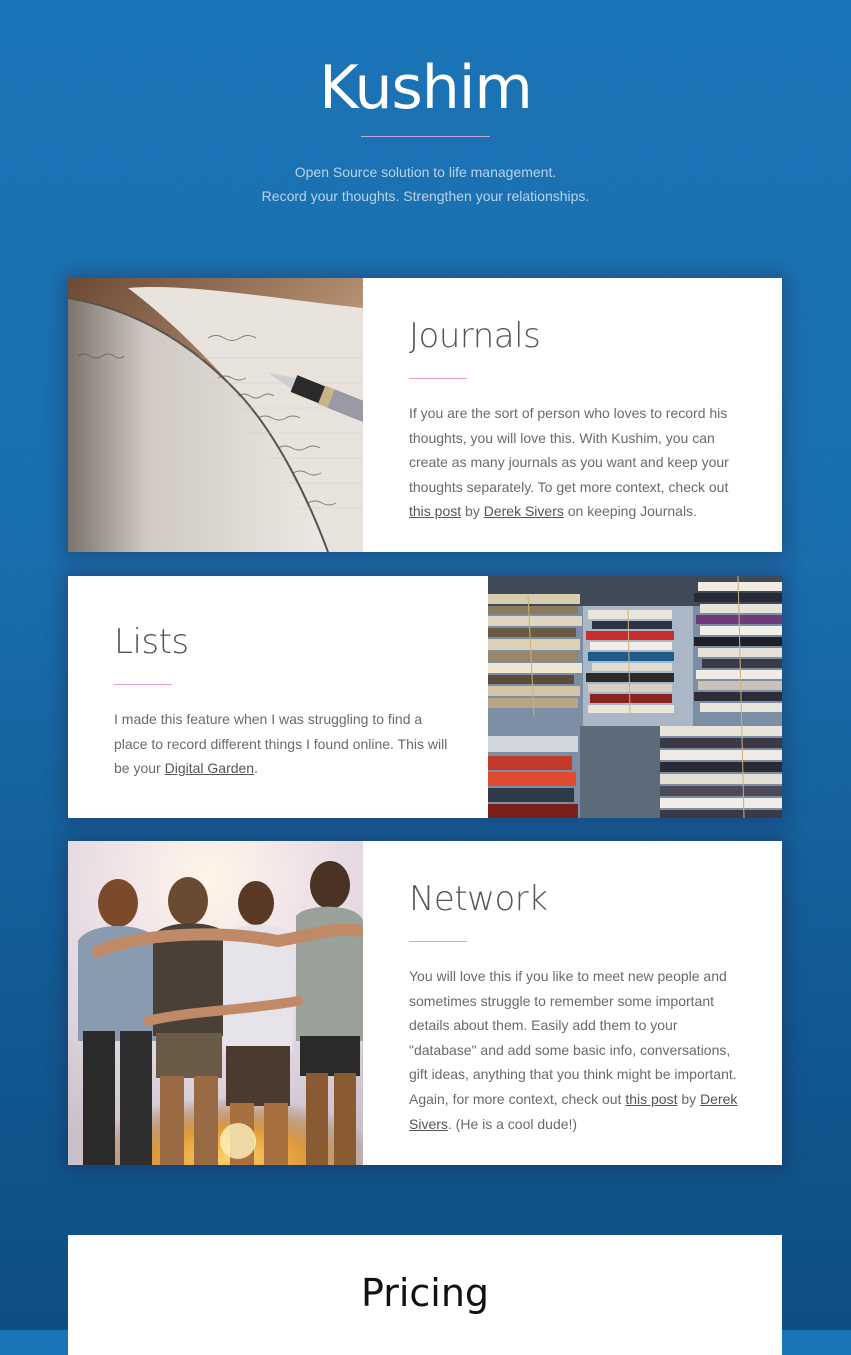 The image size is (851, 1355). I want to click on pricing-section: Pricing, so click(425, 1295).